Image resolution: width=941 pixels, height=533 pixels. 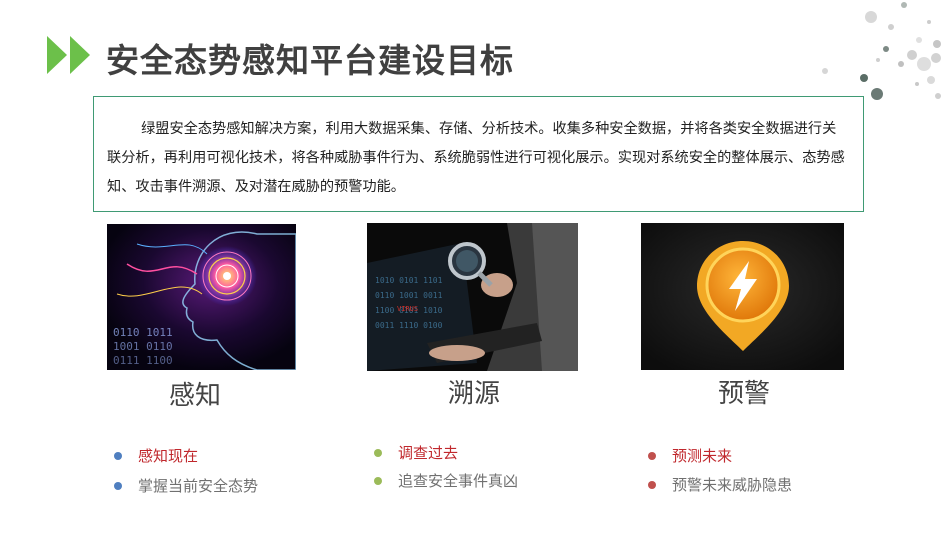 I want to click on page-title: 安全态势感知平台建设目标, so click(x=310, y=60).